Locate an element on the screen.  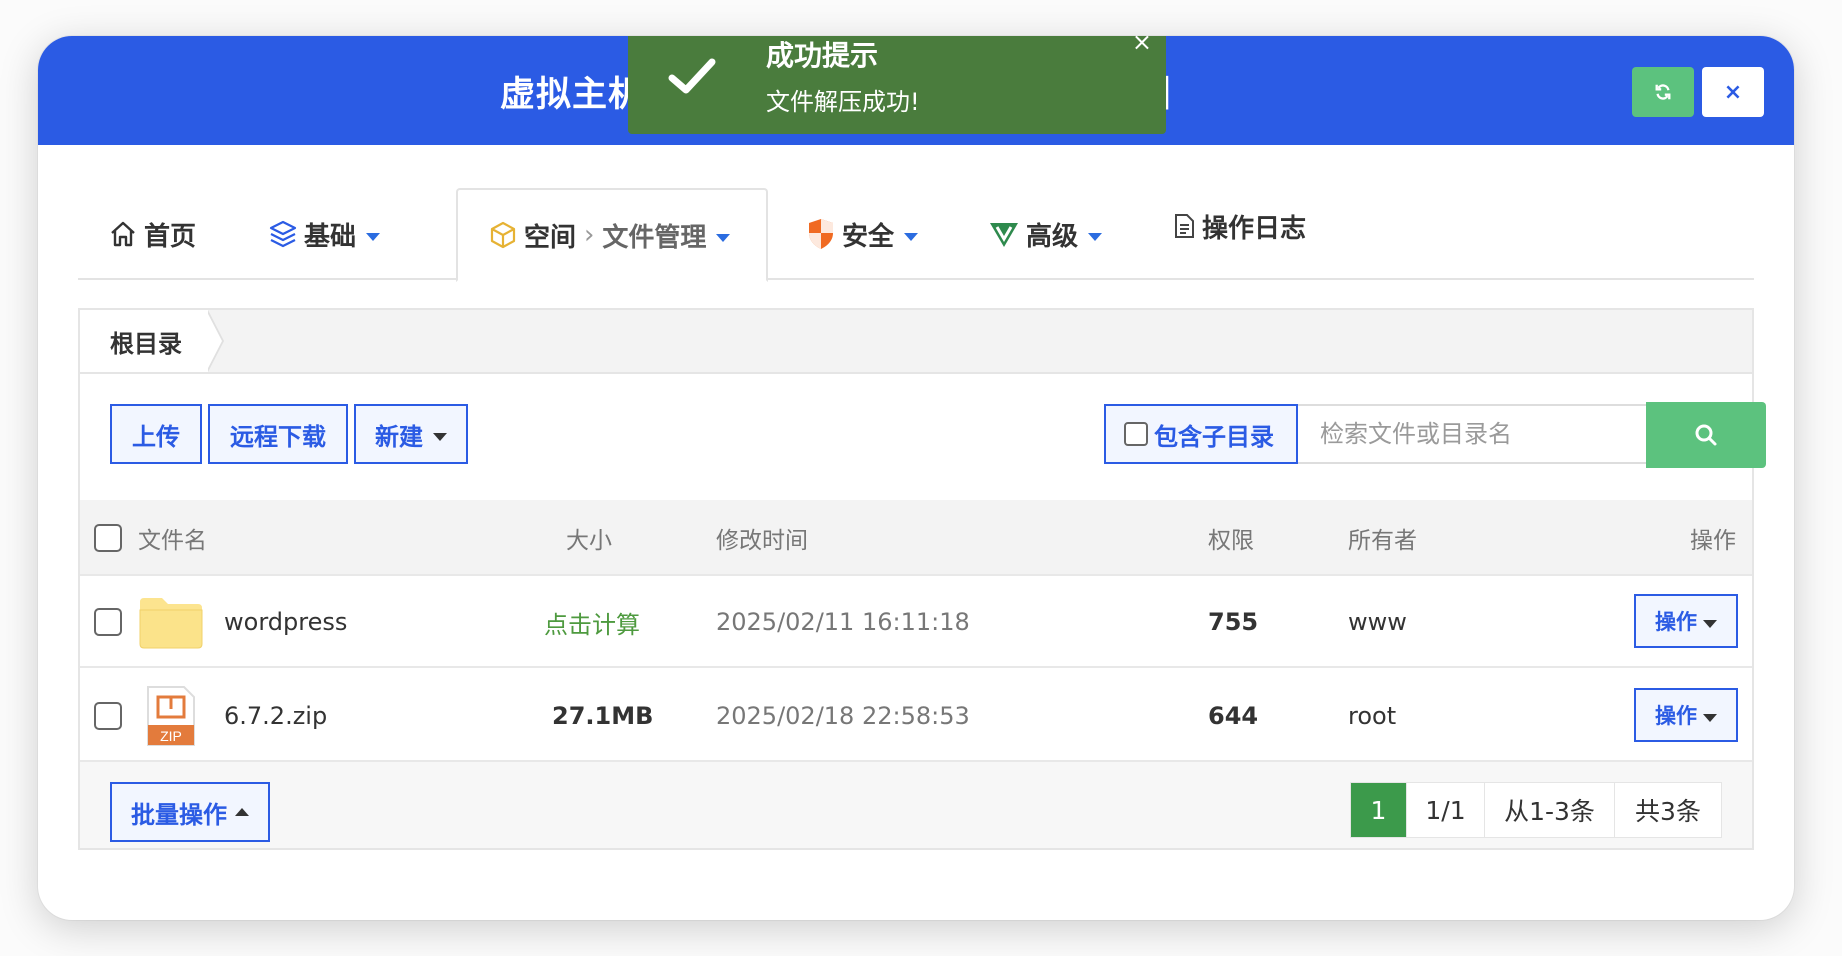
batch-operation-button: 批量操作 is located at coordinates (190, 812).